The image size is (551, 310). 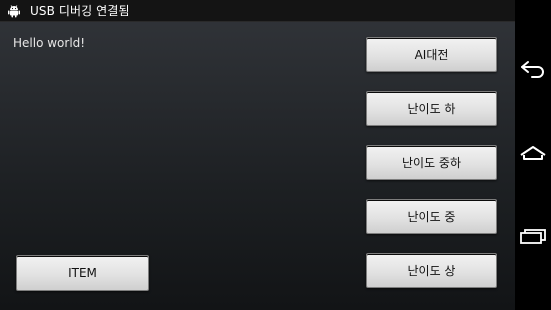 I want to click on back-icon, so click(x=533, y=71).